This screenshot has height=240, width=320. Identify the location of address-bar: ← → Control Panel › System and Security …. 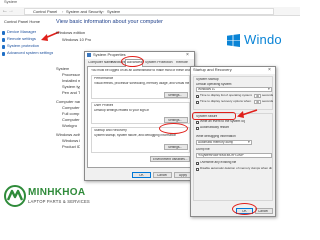
(150, 11).